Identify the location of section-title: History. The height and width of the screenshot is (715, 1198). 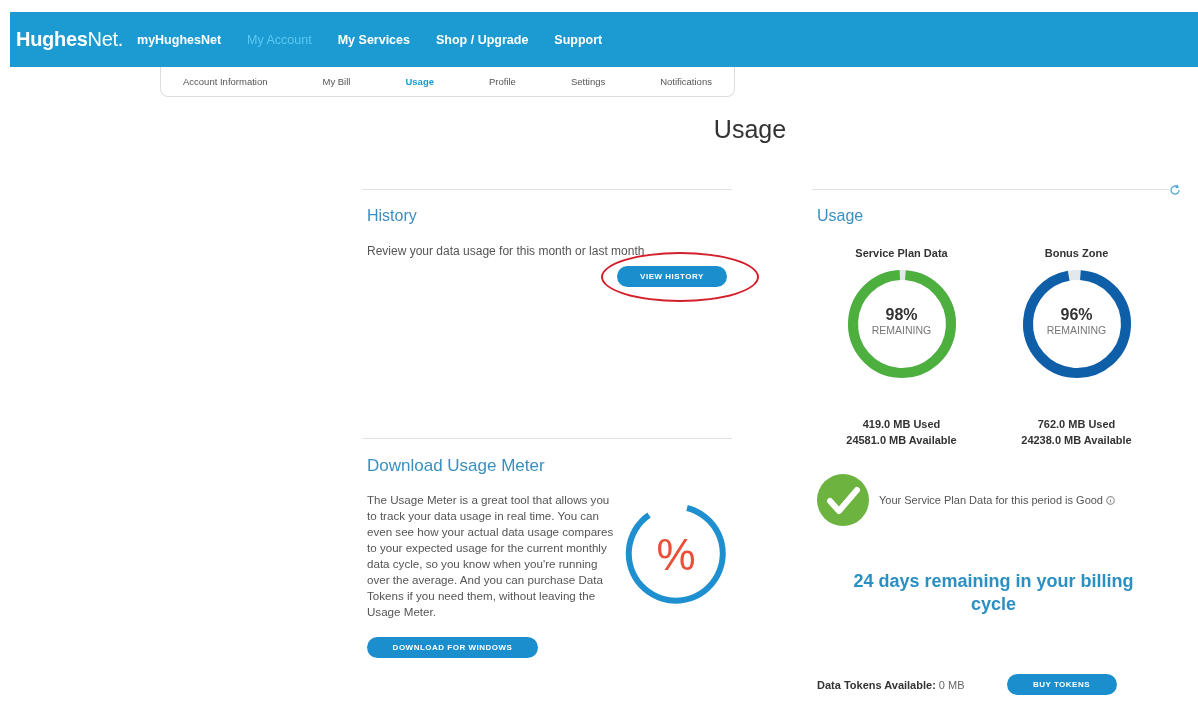
(392, 216).